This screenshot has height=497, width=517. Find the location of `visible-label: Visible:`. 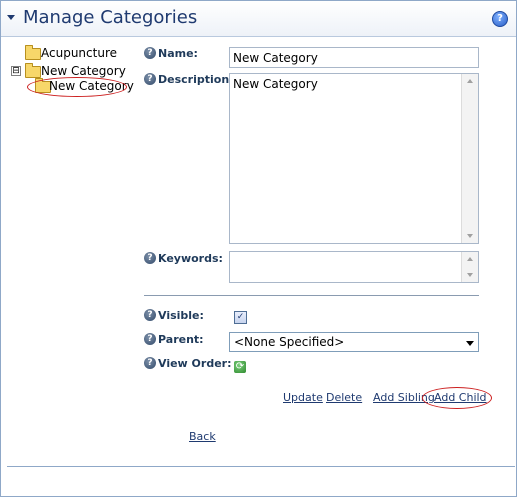

visible-label: Visible: is located at coordinates (181, 315).